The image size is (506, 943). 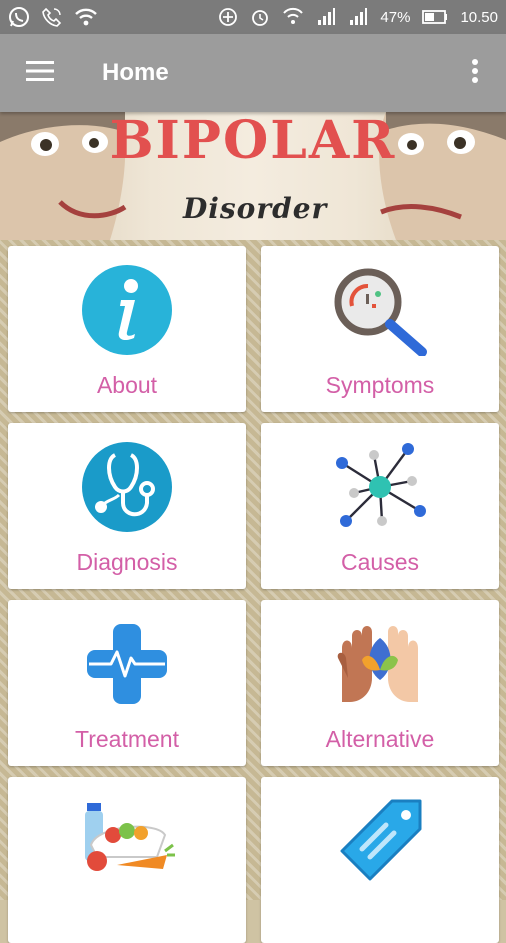 I want to click on stethoscope-icon, so click(x=127, y=491).